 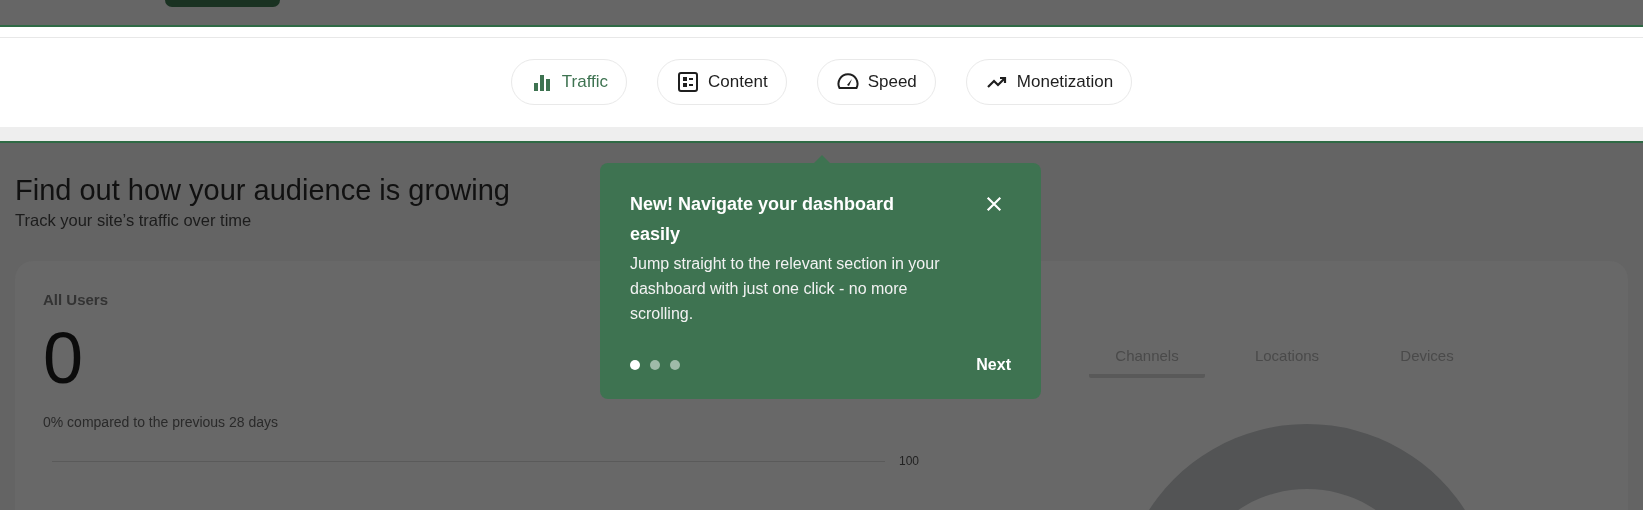 What do you see at coordinates (1049, 82) in the screenshot?
I see `section-tab: Monetization` at bounding box center [1049, 82].